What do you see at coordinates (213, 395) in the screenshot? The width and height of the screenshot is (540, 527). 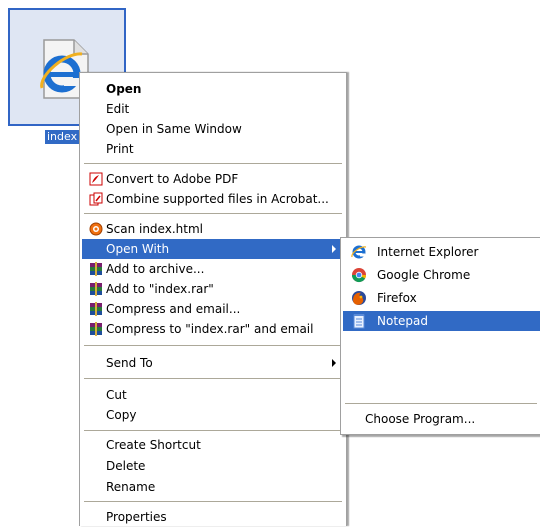 I see `menu-item-cut: Cut` at bounding box center [213, 395].